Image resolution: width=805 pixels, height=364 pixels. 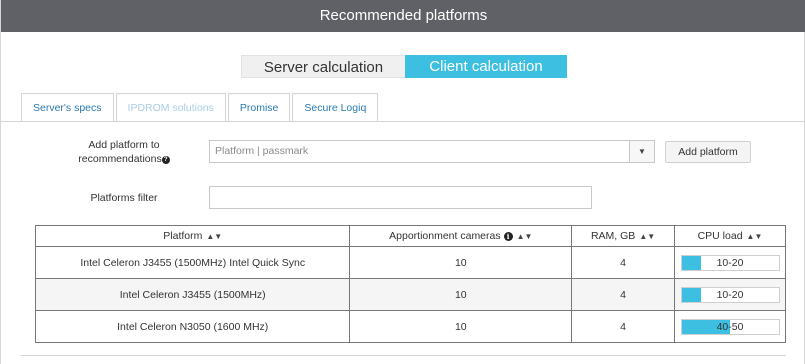 I want to click on cpu-load-bar: 40-50, so click(x=730, y=326).